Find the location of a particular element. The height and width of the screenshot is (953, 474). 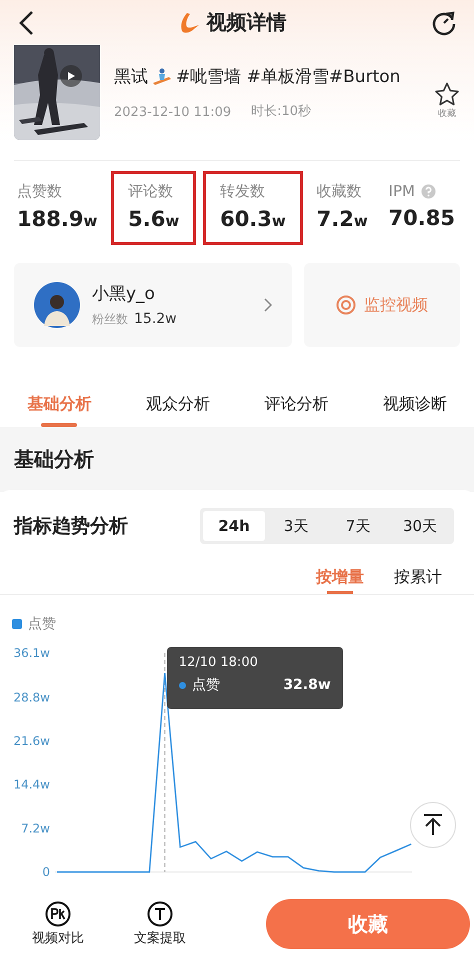

mode-tab: 按累计 is located at coordinates (418, 577).